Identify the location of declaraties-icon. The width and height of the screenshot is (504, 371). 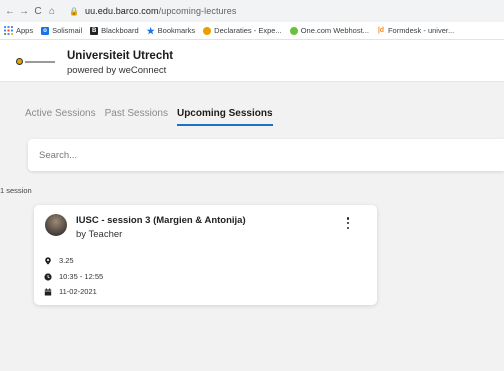
(207, 30).